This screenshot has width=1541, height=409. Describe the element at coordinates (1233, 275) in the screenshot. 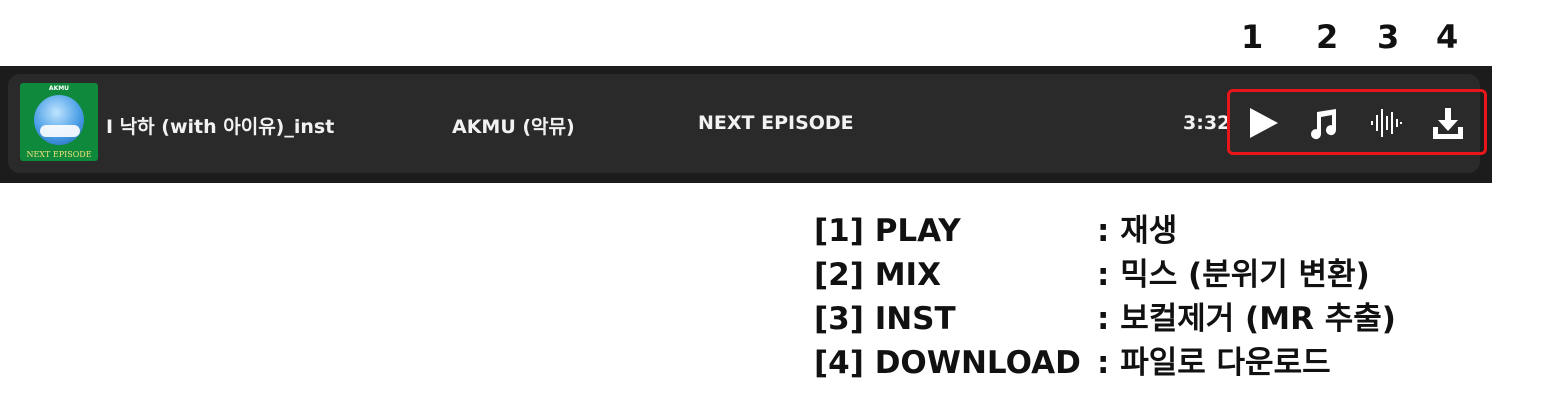

I see `legend-desc: : 믹스 (분위기 변환)` at that location.